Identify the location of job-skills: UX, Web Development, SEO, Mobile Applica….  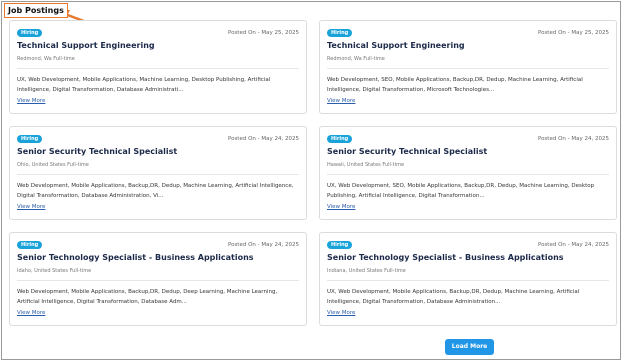
(461, 191).